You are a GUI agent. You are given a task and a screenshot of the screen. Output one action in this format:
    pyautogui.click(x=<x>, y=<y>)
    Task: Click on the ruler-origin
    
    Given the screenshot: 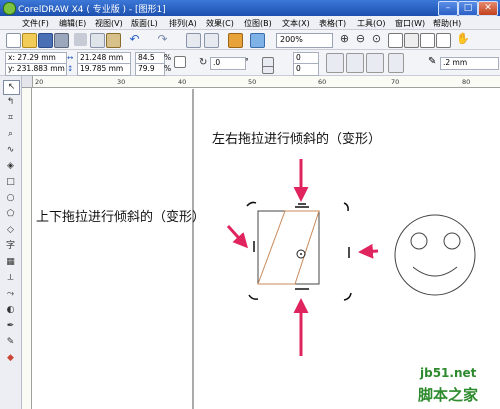 What is the action you would take?
    pyautogui.click(x=27, y=82)
    